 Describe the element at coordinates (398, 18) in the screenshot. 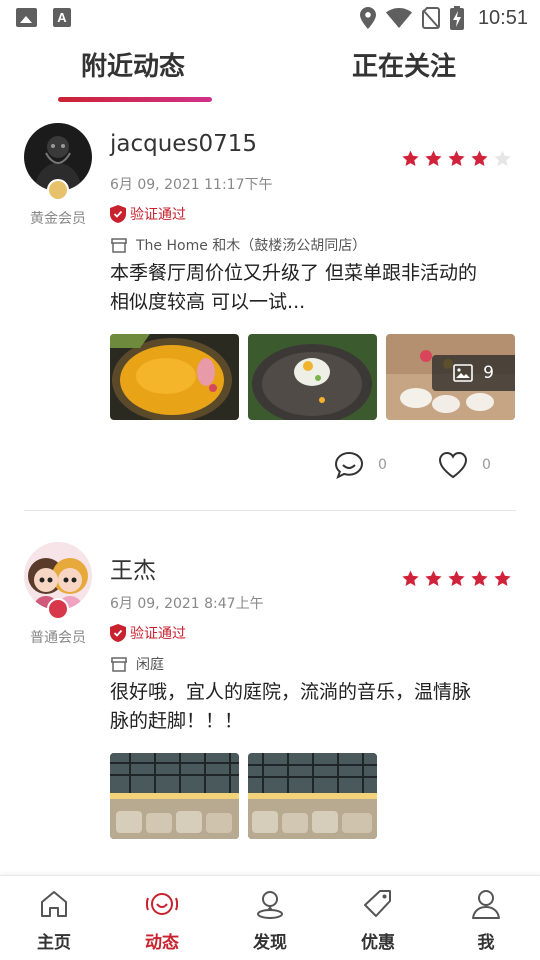

I see `wifi-icon` at that location.